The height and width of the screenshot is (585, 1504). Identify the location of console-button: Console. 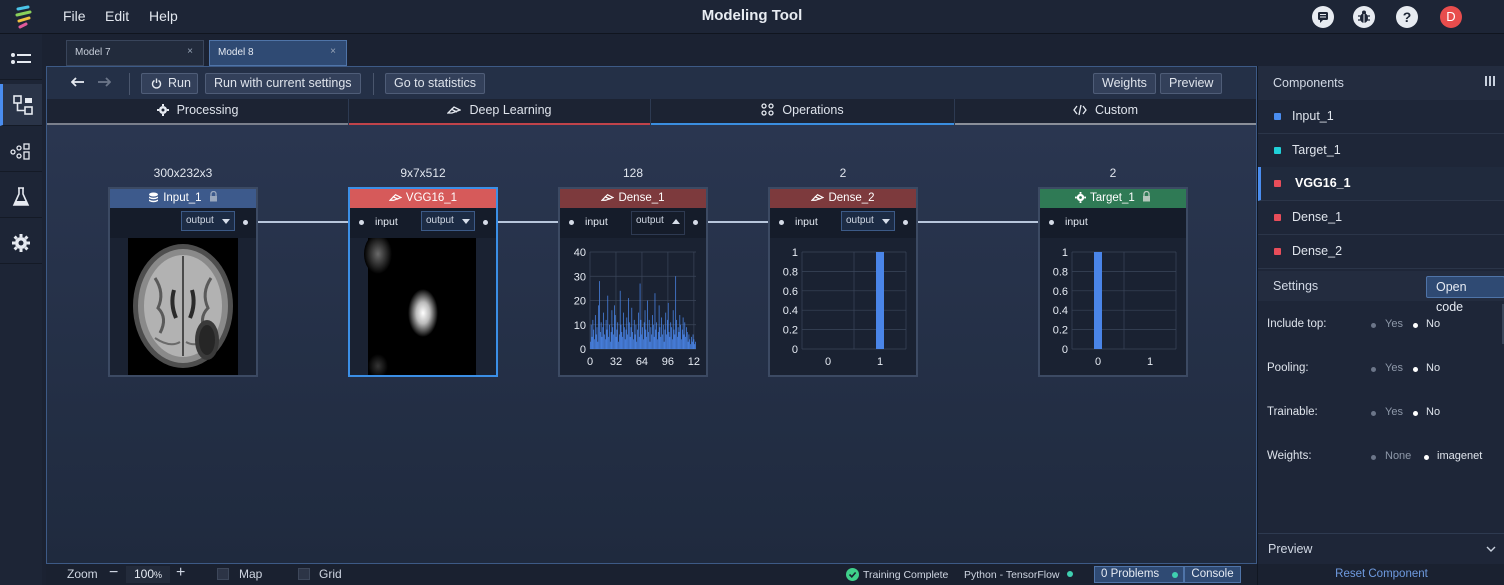
(1212, 574).